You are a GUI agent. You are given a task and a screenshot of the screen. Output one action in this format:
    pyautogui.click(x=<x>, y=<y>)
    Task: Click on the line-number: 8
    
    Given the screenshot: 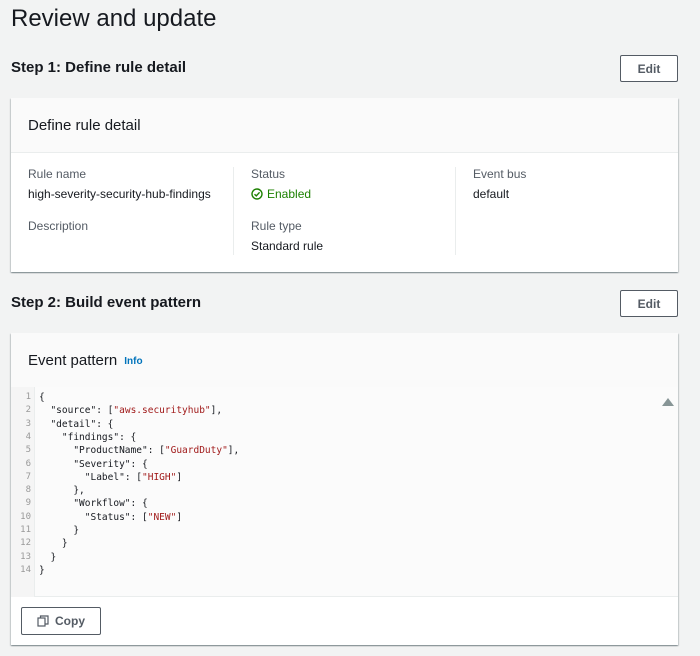 What is the action you would take?
    pyautogui.click(x=28, y=490)
    